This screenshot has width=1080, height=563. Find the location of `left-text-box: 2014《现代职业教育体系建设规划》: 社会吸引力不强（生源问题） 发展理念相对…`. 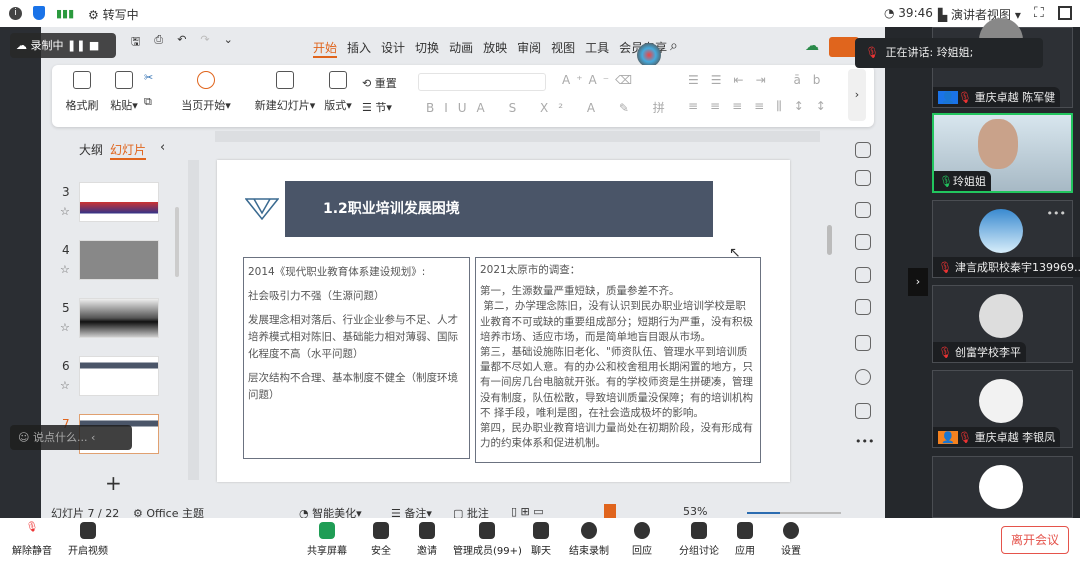

left-text-box: 2014《现代职业教育体系建设规划》: 社会吸引力不强（生源问题） 发展理念相对… is located at coordinates (356, 358).